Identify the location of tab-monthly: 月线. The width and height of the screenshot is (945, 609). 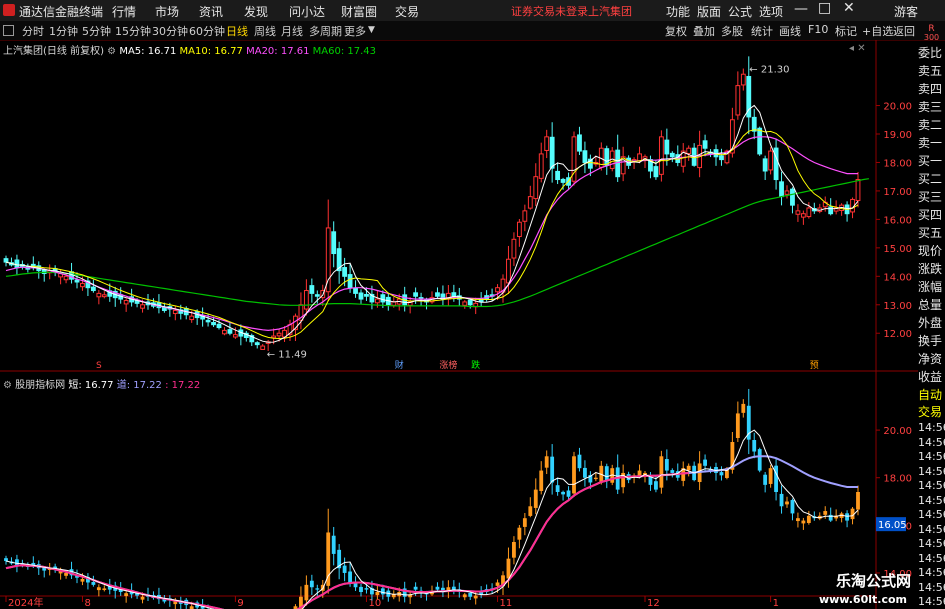
(292, 31).